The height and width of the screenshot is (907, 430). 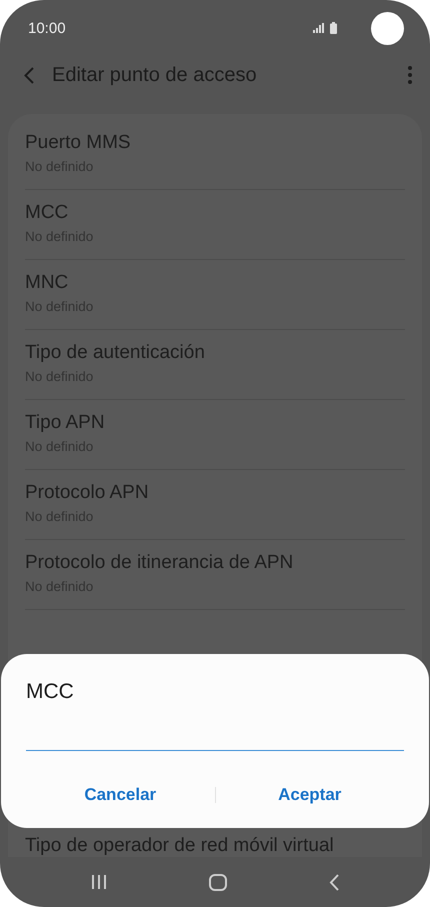 What do you see at coordinates (333, 28) in the screenshot?
I see `battery-icon` at bounding box center [333, 28].